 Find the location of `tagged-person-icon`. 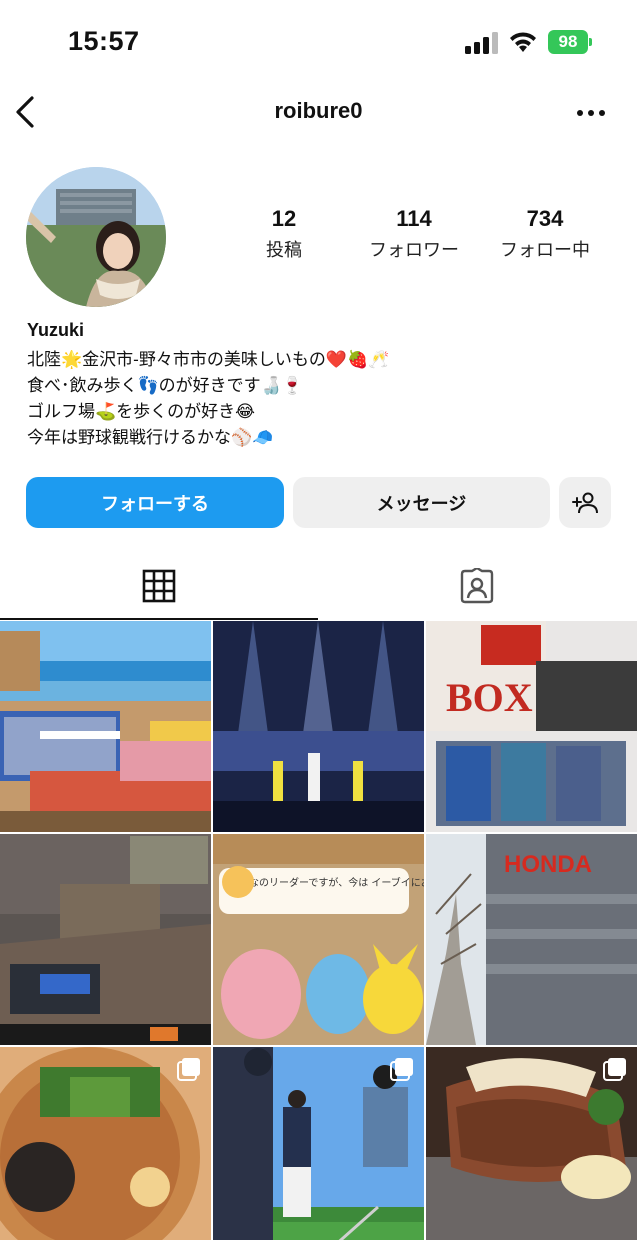

tagged-person-icon is located at coordinates (477, 586).